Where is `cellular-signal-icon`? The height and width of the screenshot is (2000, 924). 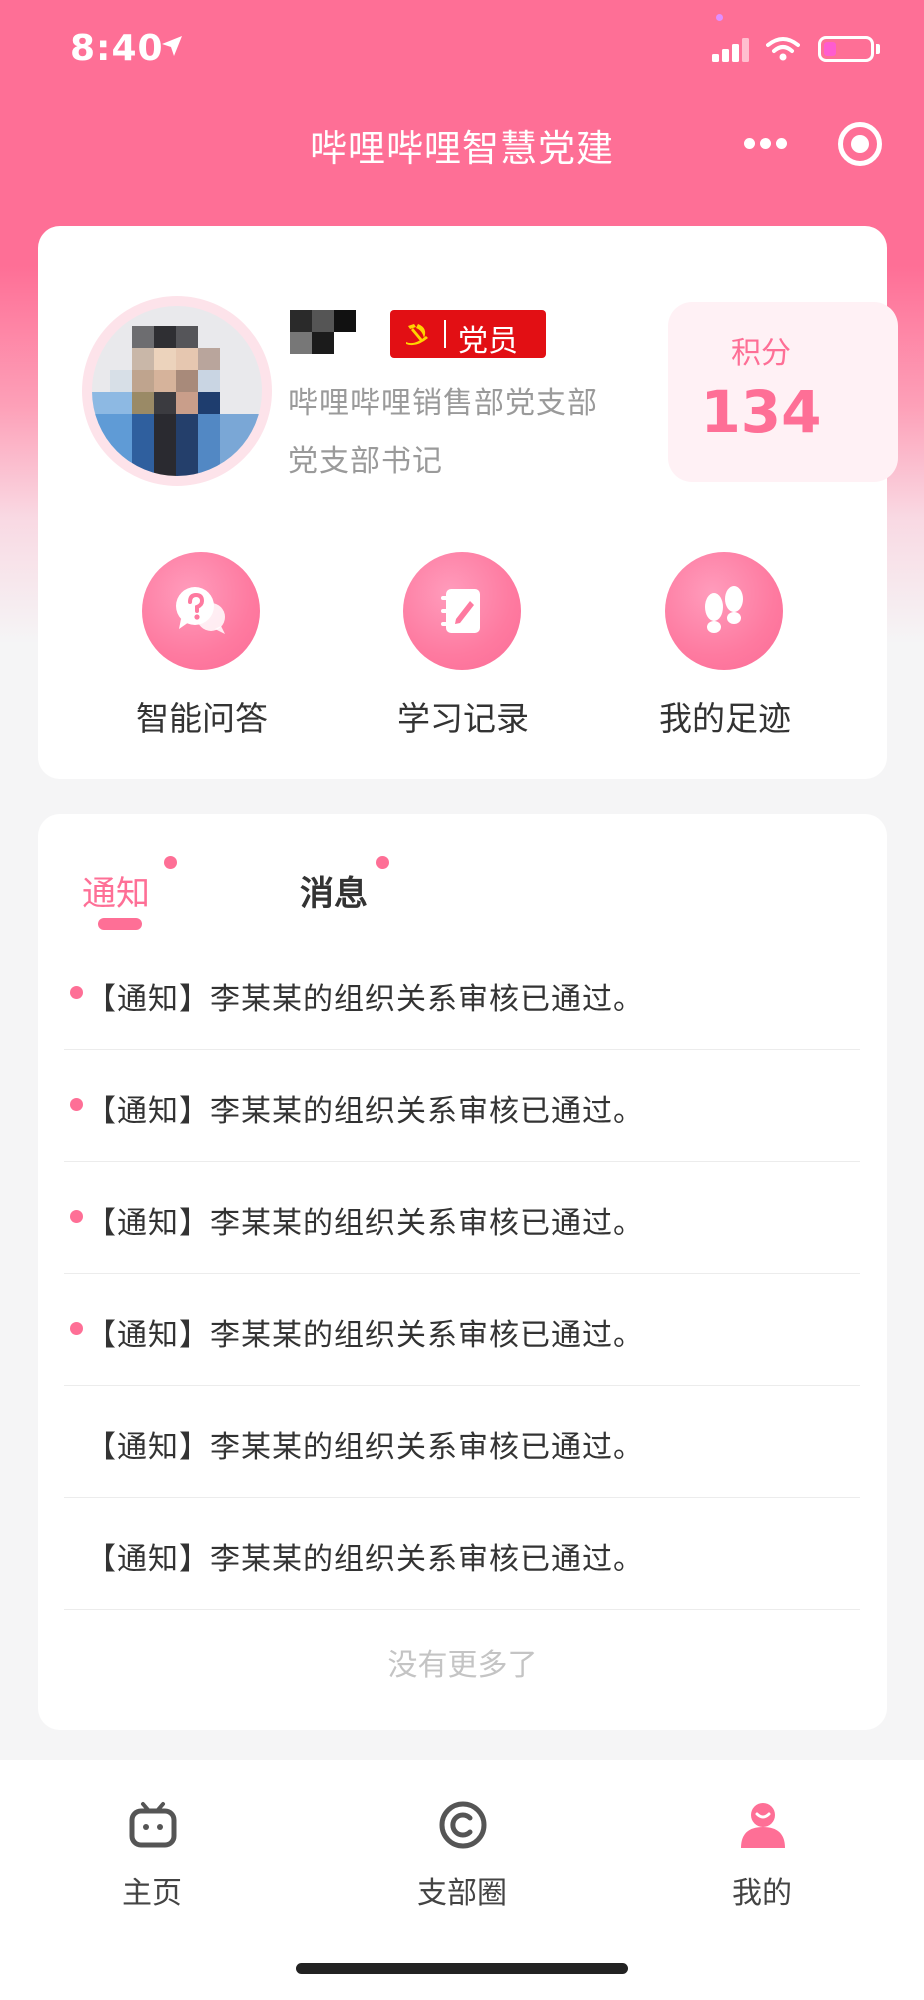
cellular-signal-icon is located at coordinates (730, 50).